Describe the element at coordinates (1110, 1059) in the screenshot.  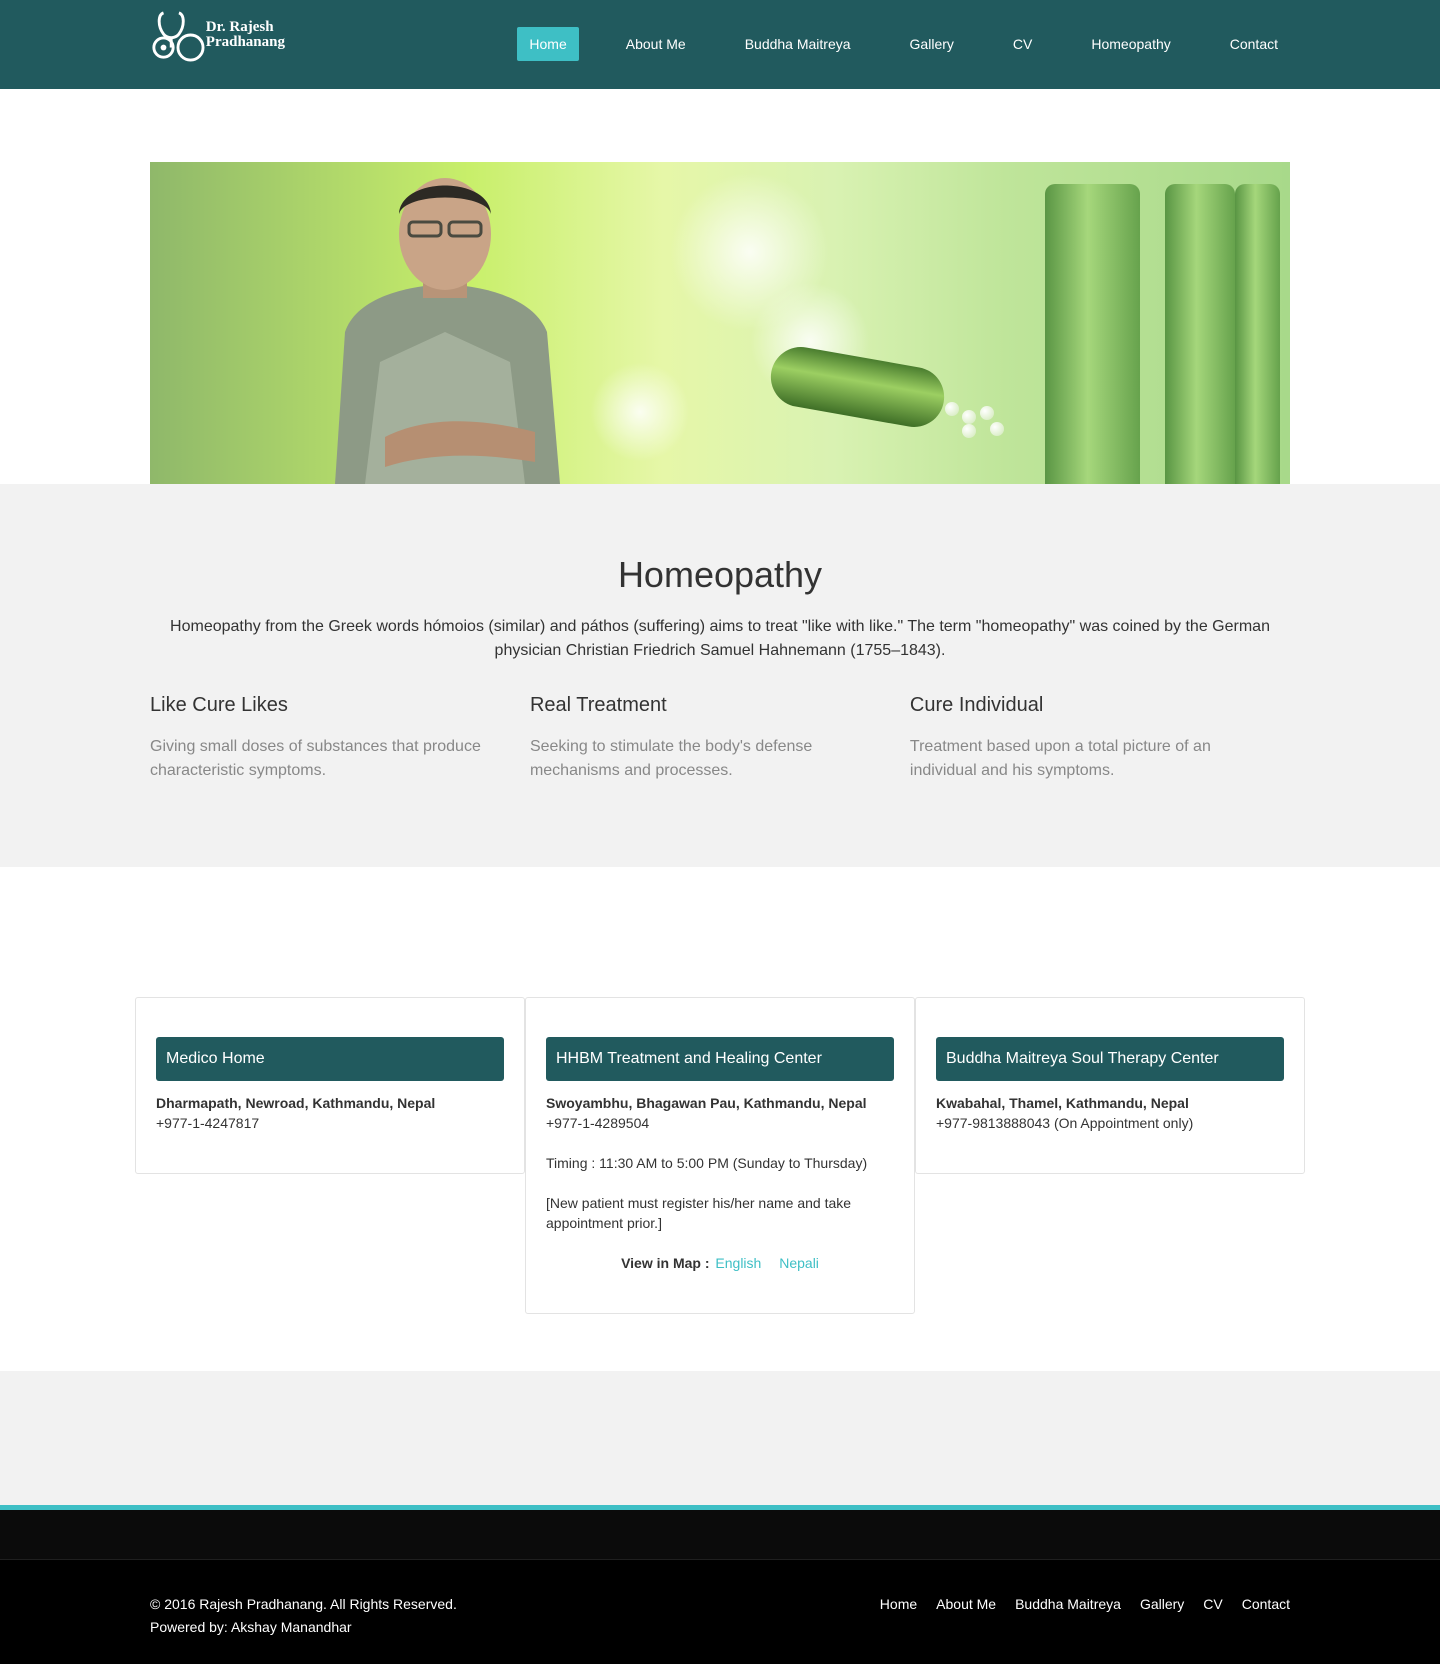
I see `location-title: Buddha Maitreya Soul Therapy Center` at that location.